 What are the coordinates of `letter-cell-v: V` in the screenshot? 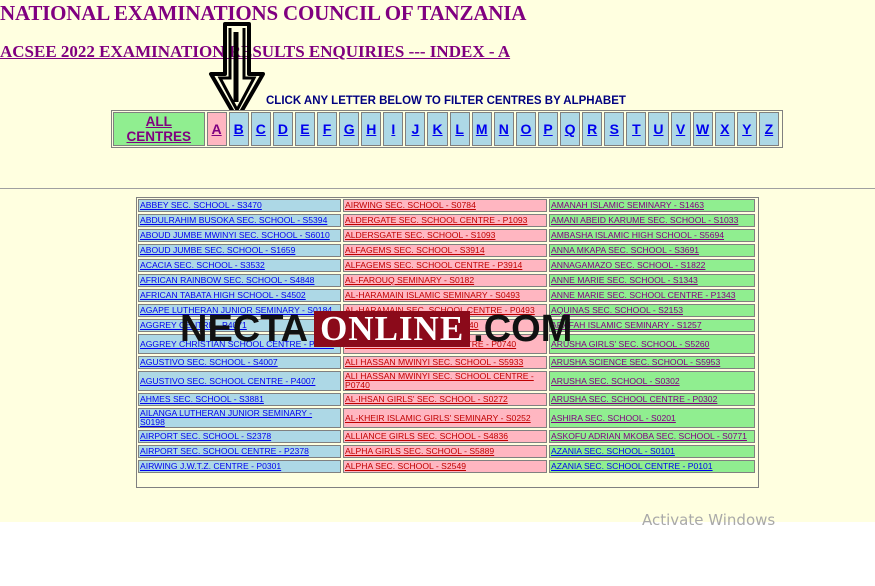 It's located at (680, 129).